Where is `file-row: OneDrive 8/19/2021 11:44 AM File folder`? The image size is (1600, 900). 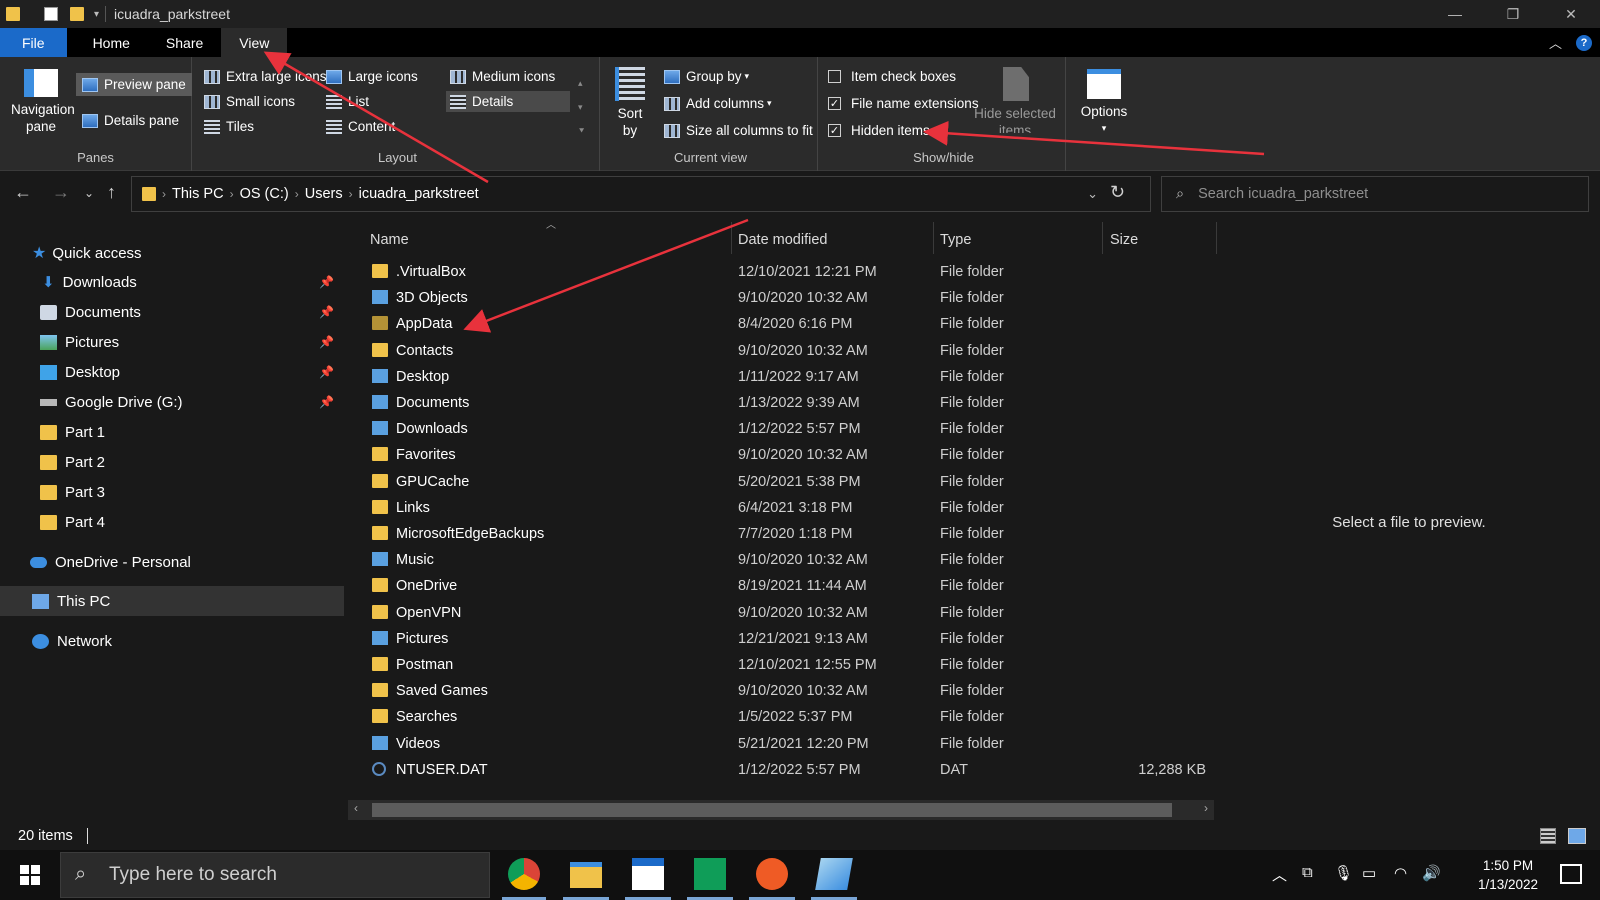
file-row: OneDrive 8/19/2021 11:44 AM File folder is located at coordinates (783, 587).